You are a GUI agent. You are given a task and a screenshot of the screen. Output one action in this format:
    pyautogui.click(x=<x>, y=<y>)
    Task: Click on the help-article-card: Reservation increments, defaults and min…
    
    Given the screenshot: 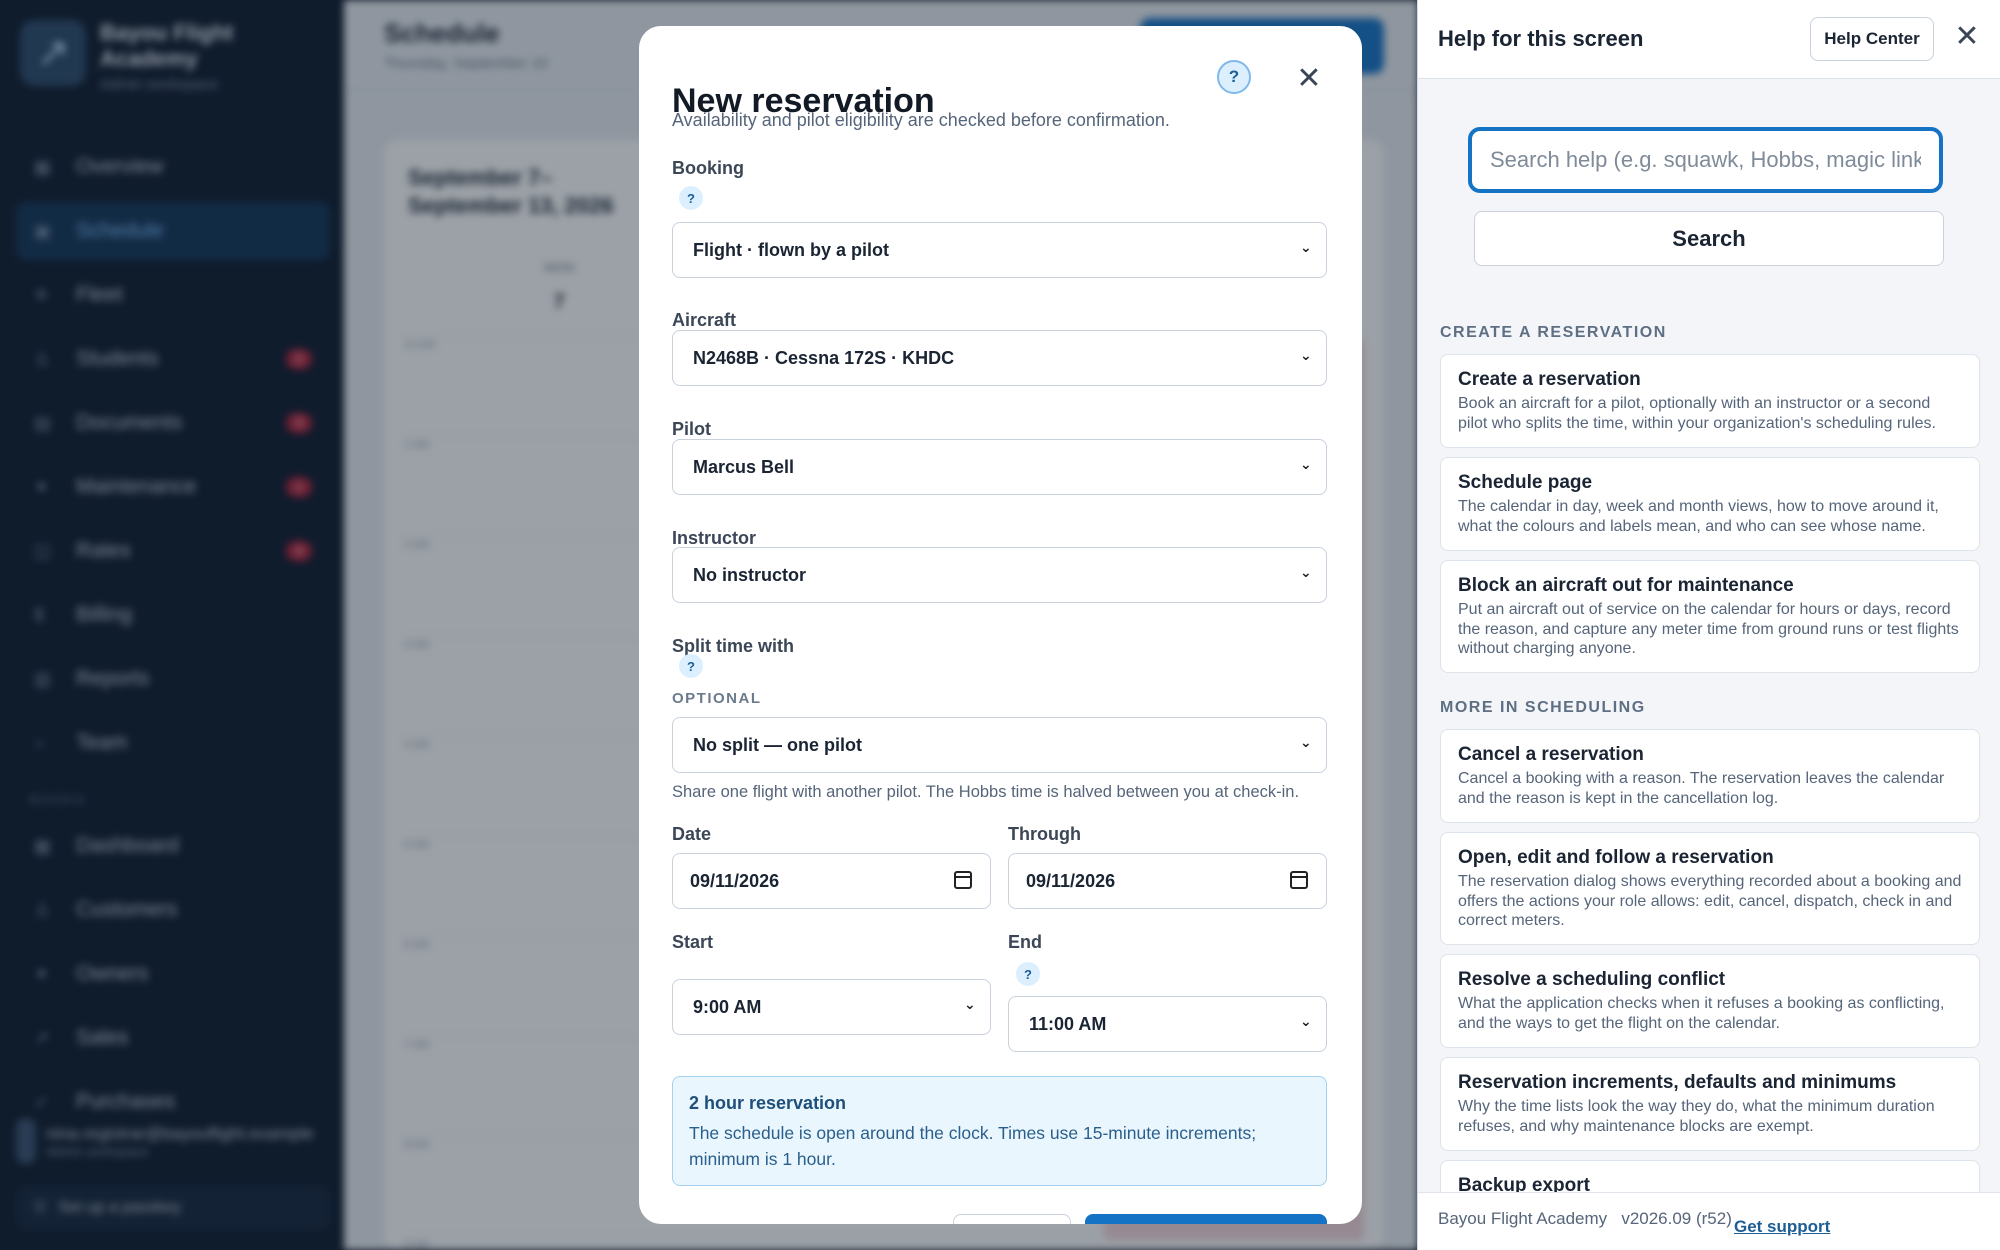 What is the action you would take?
    pyautogui.click(x=1710, y=1104)
    